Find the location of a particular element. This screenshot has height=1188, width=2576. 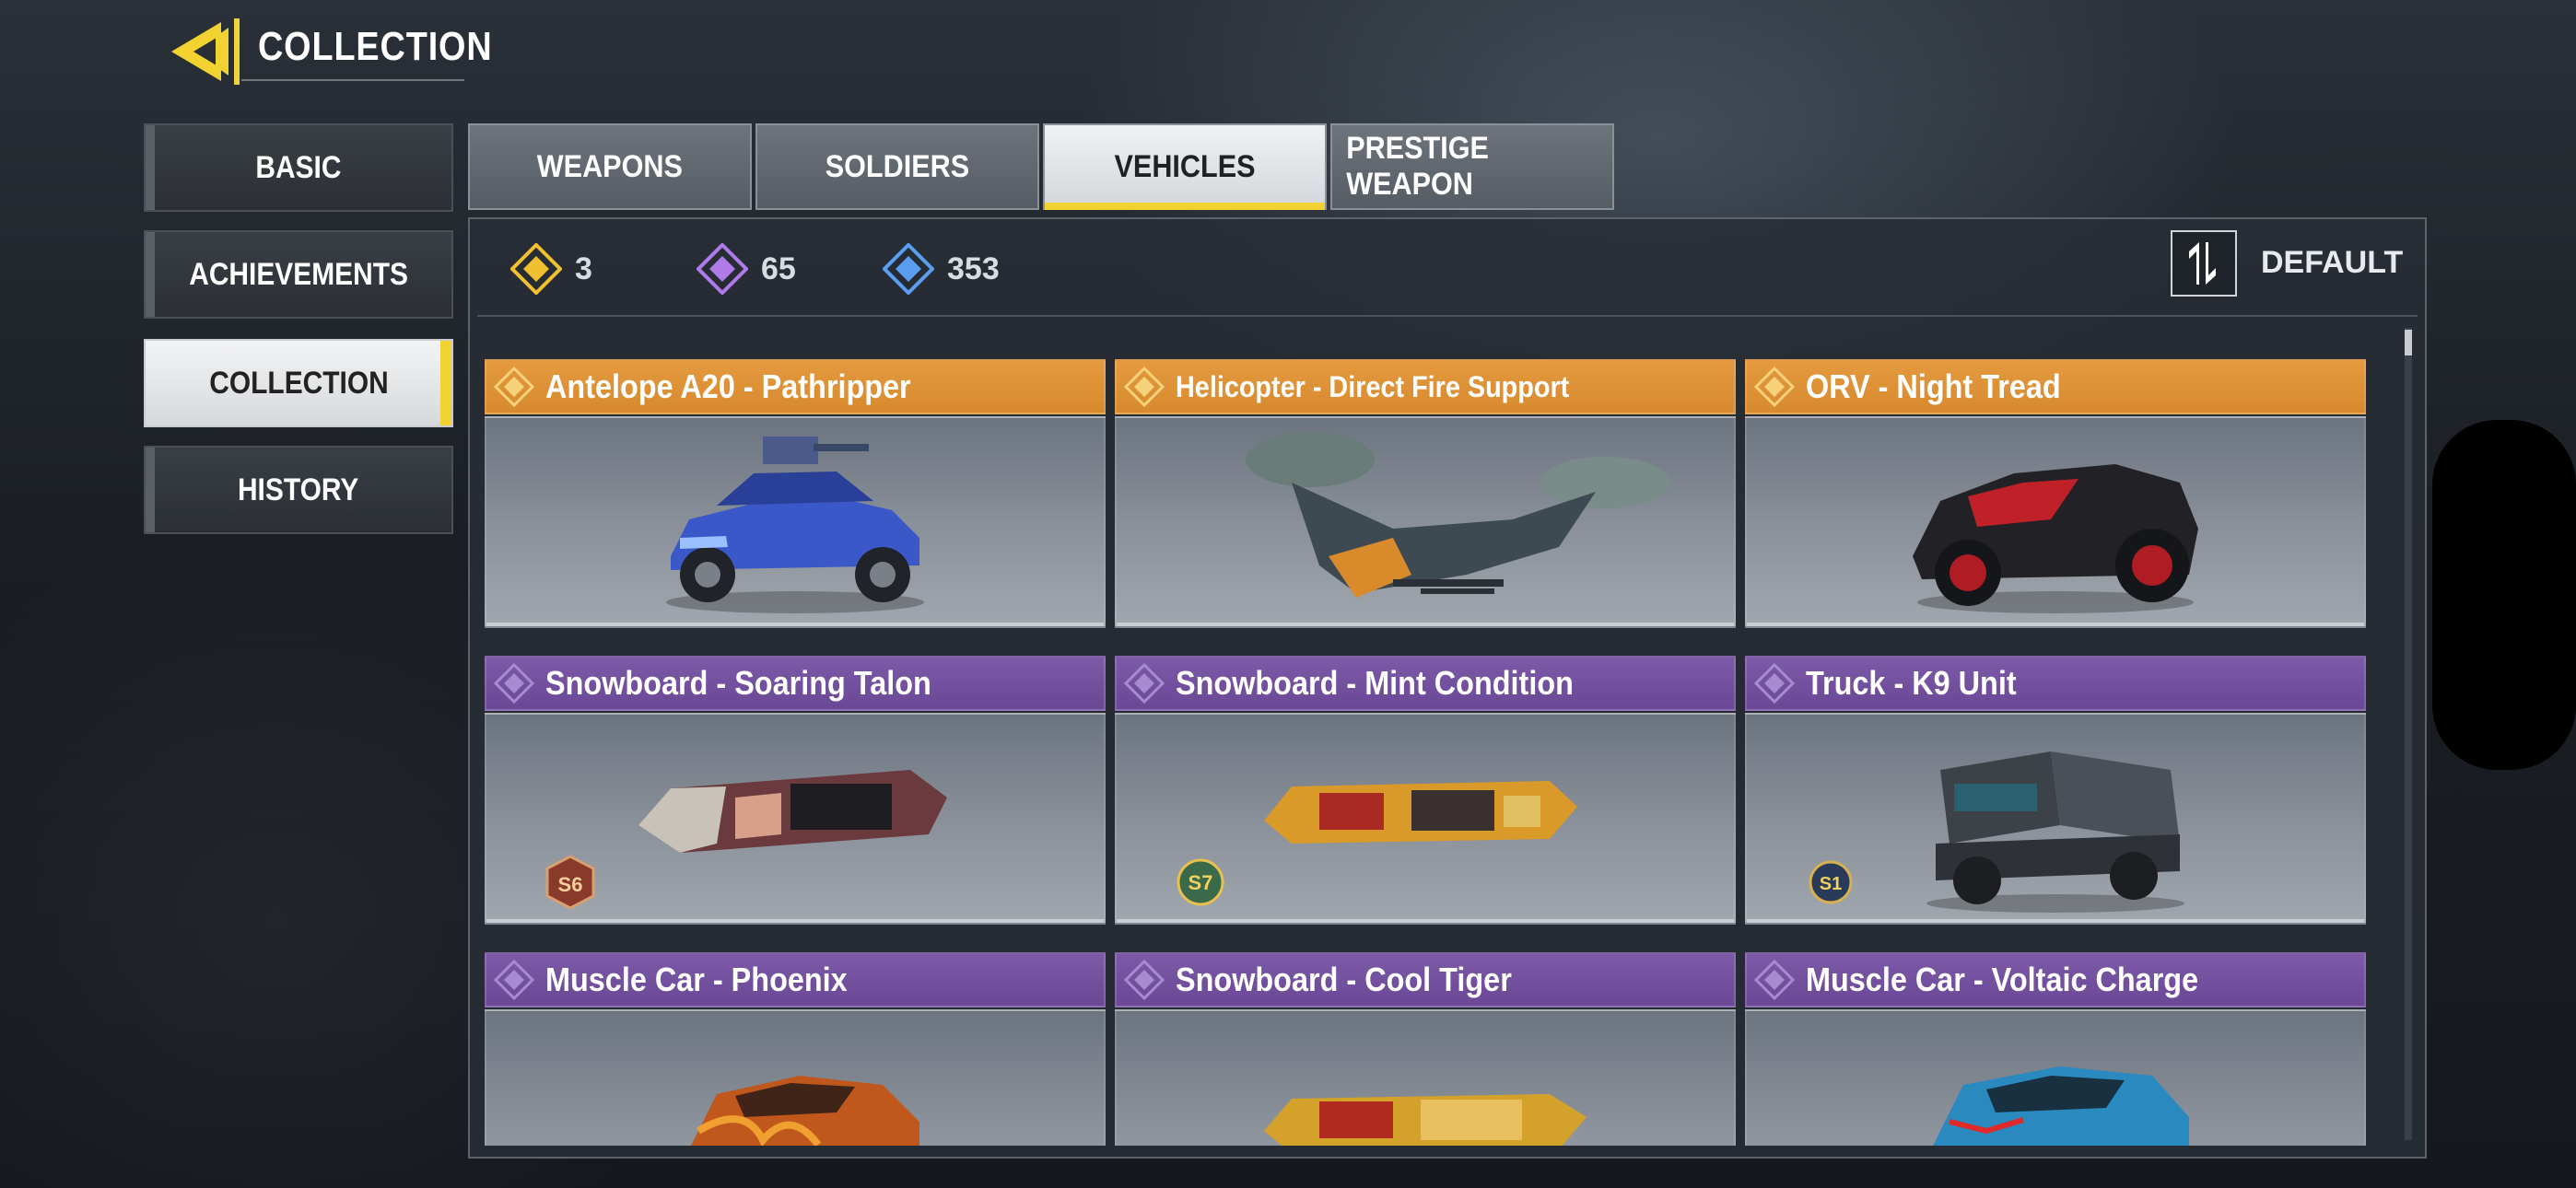

card-preview: S7 is located at coordinates (1425, 819).